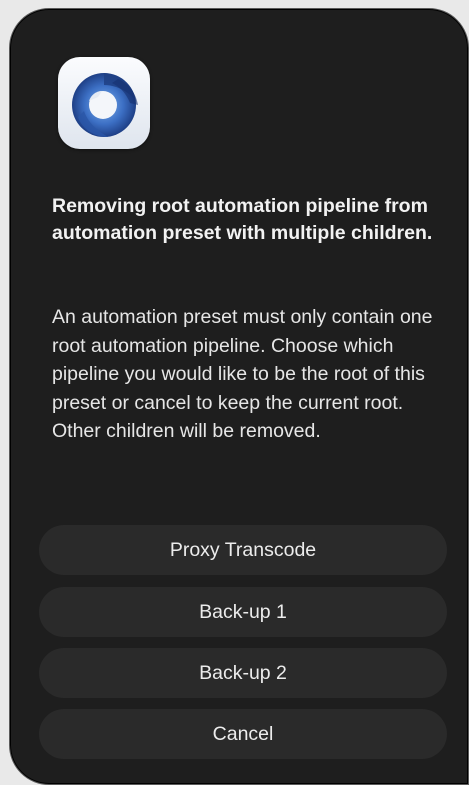 Image resolution: width=469 pixels, height=785 pixels. What do you see at coordinates (243, 673) in the screenshot?
I see `backup-2-button: Back-up 2` at bounding box center [243, 673].